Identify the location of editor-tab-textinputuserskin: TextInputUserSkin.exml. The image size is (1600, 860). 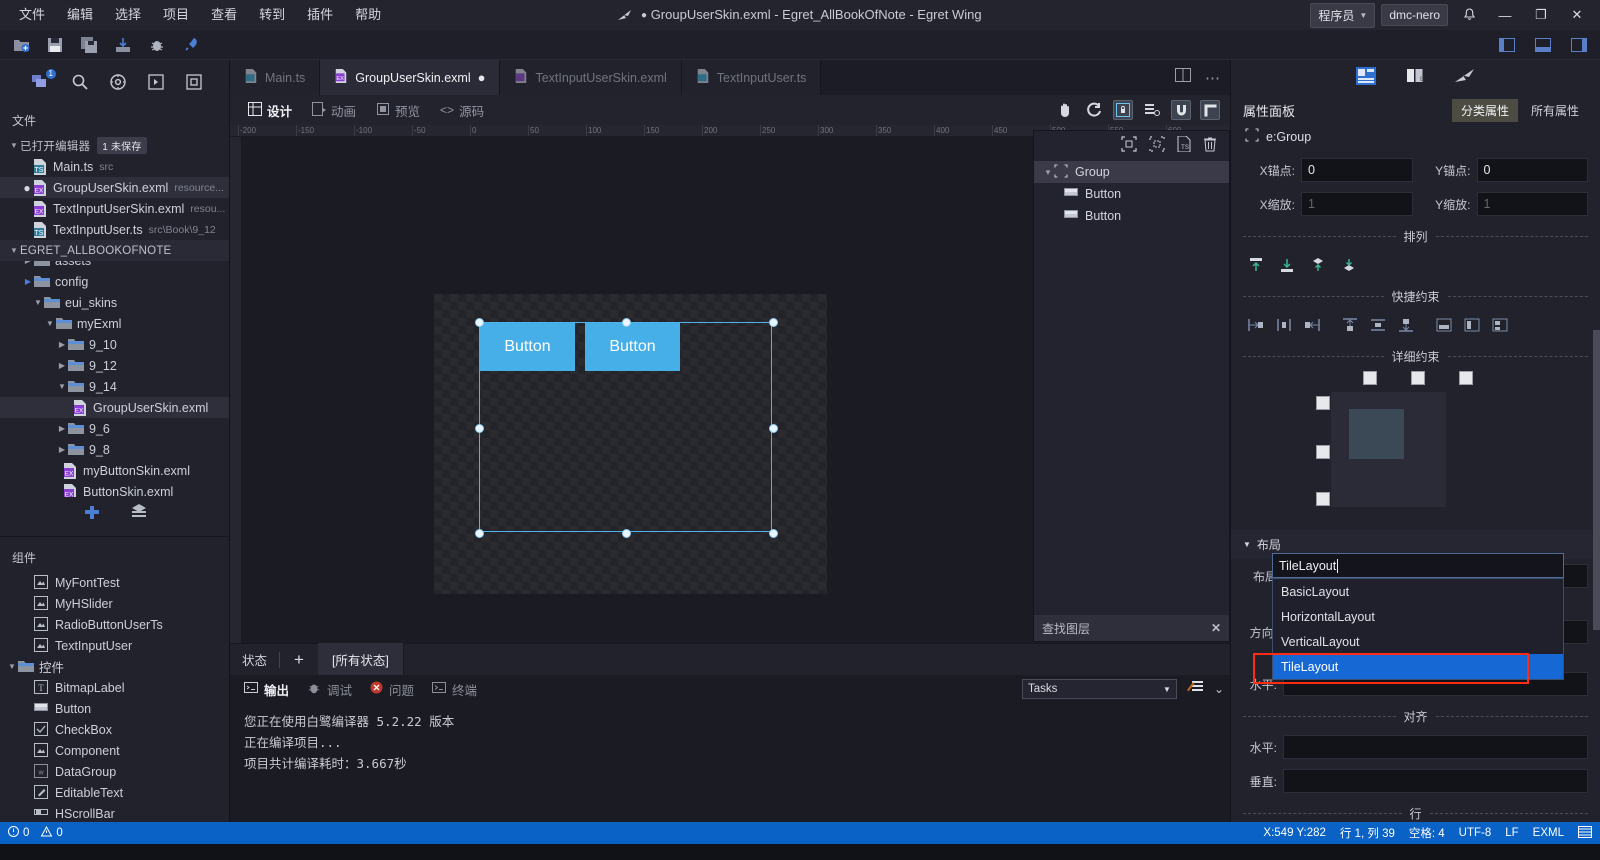
(591, 77).